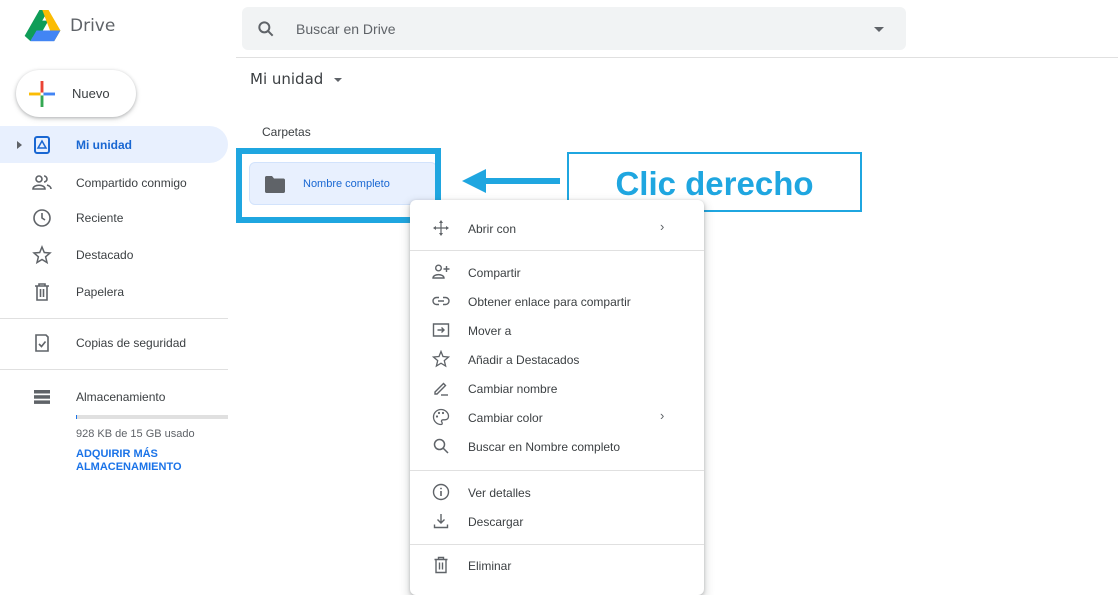  What do you see at coordinates (91, 93) in the screenshot?
I see `new-button-label: Nuevo` at bounding box center [91, 93].